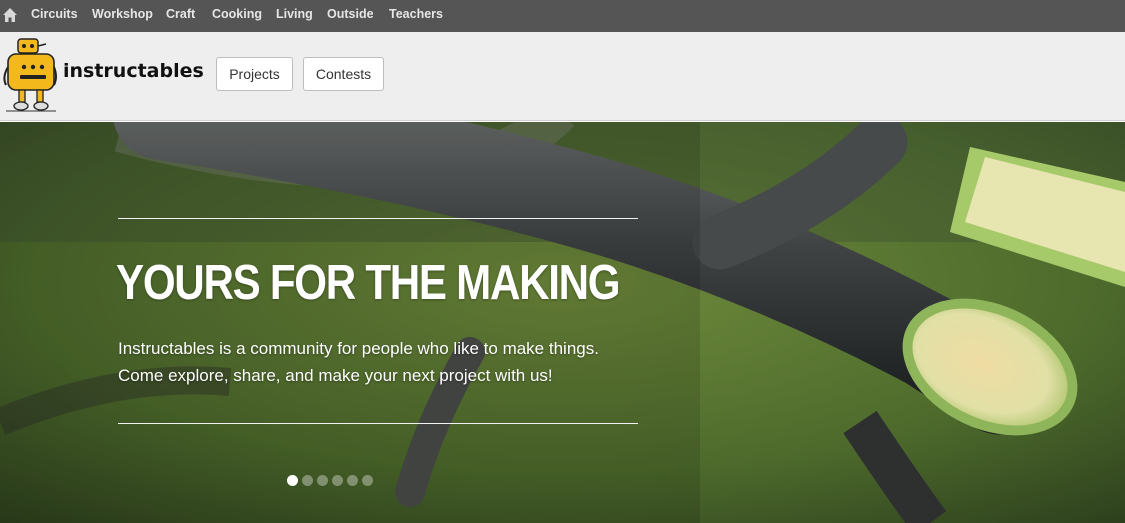  Describe the element at coordinates (378, 423) in the screenshot. I see `hero-bottom-rule` at that location.